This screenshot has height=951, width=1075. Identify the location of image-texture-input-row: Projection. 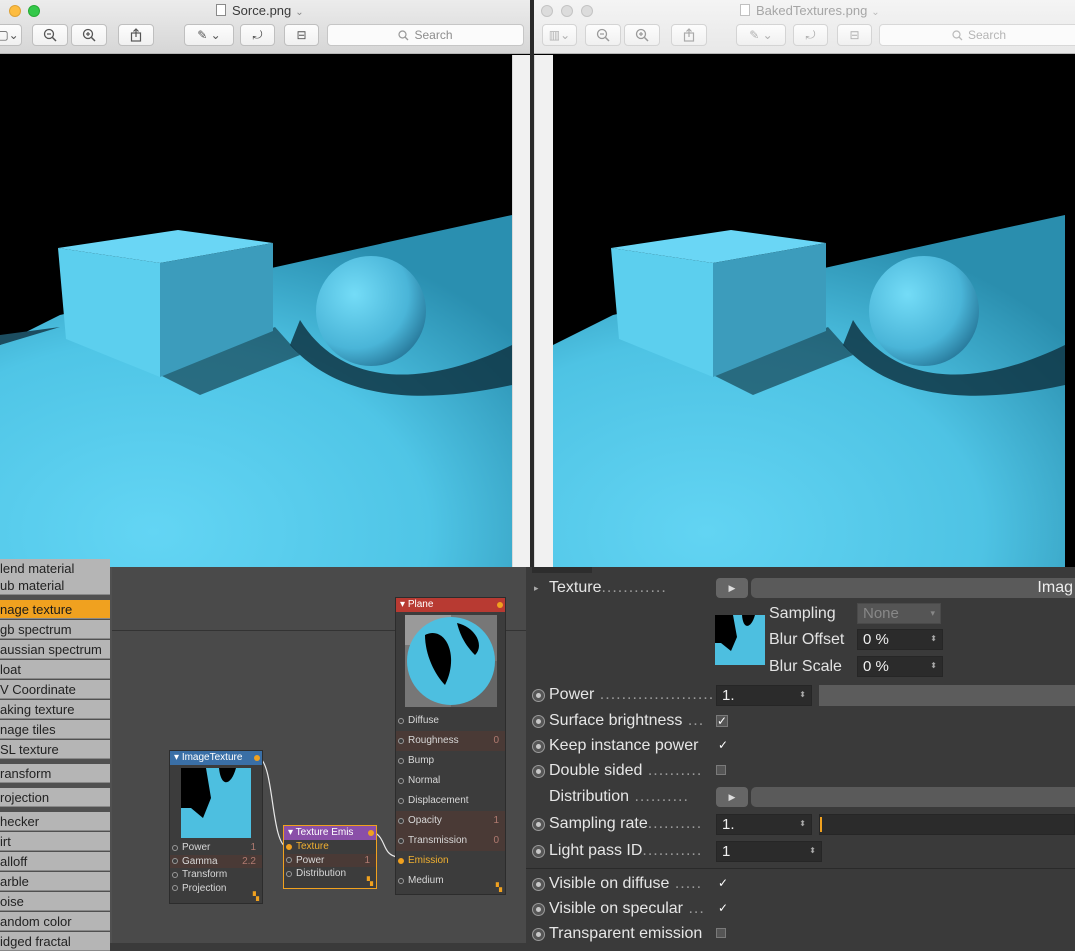
(216, 889).